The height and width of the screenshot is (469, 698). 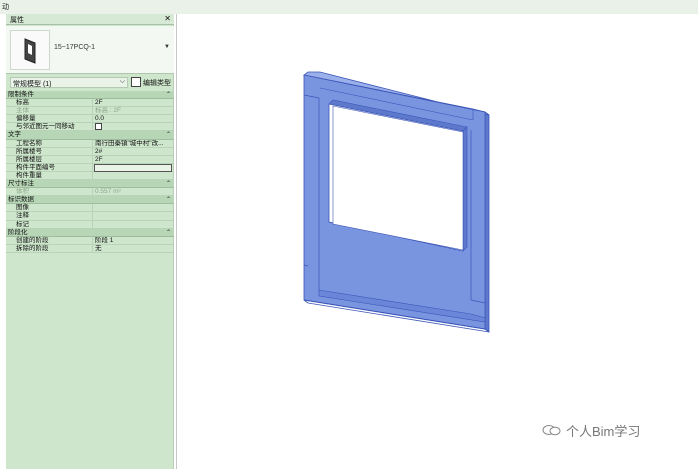 I want to click on property-row: 拆除的阶段 无, so click(x=90, y=248).